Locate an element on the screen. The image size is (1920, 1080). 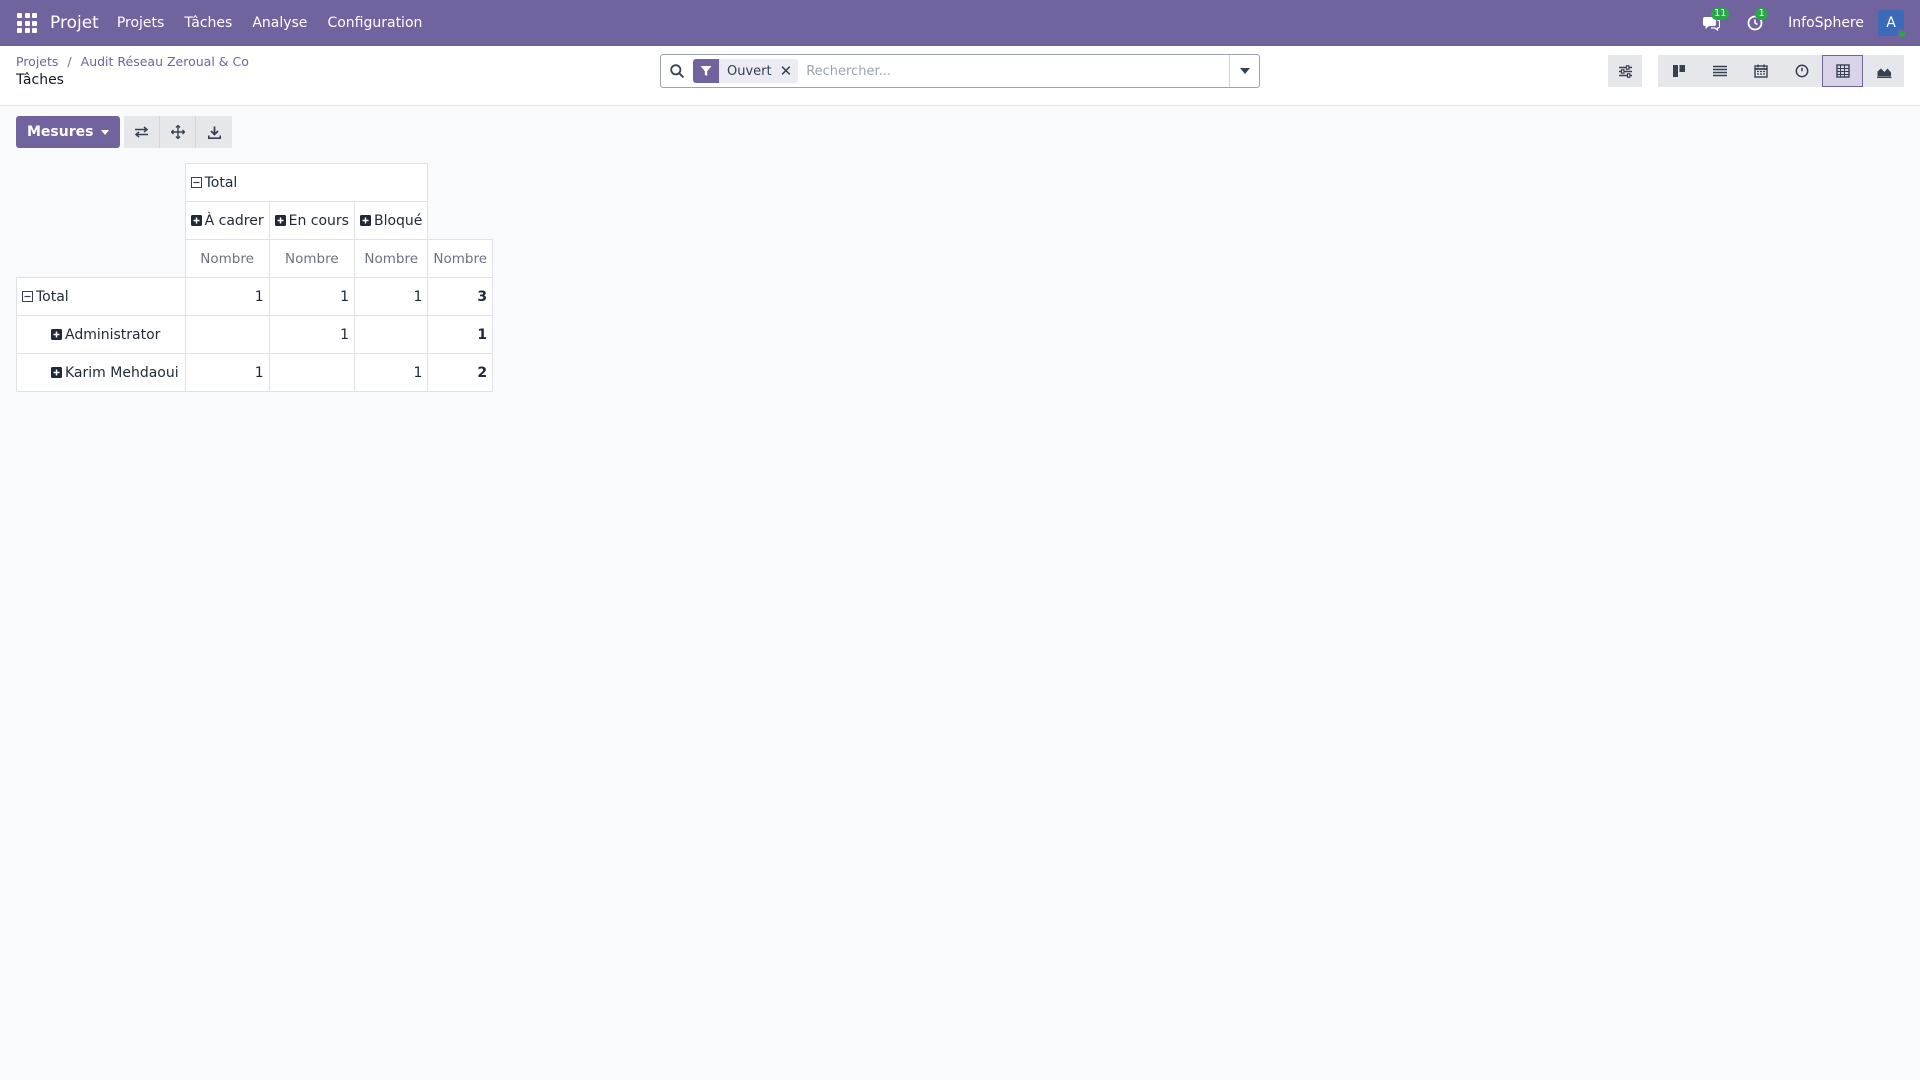
view-switcher is located at coordinates (1781, 71).